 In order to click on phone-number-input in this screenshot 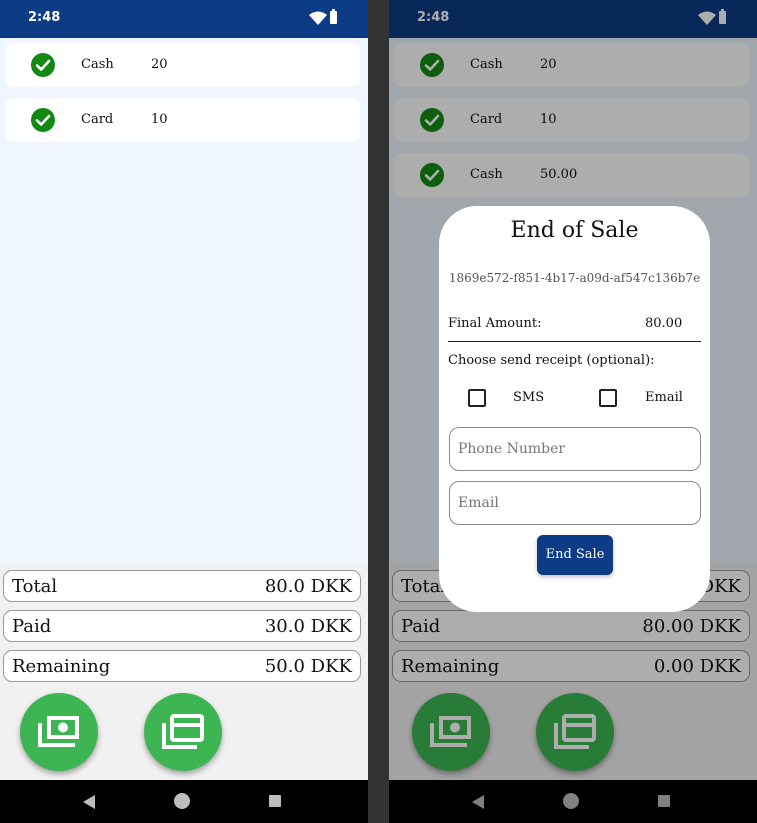, I will do `click(575, 449)`.